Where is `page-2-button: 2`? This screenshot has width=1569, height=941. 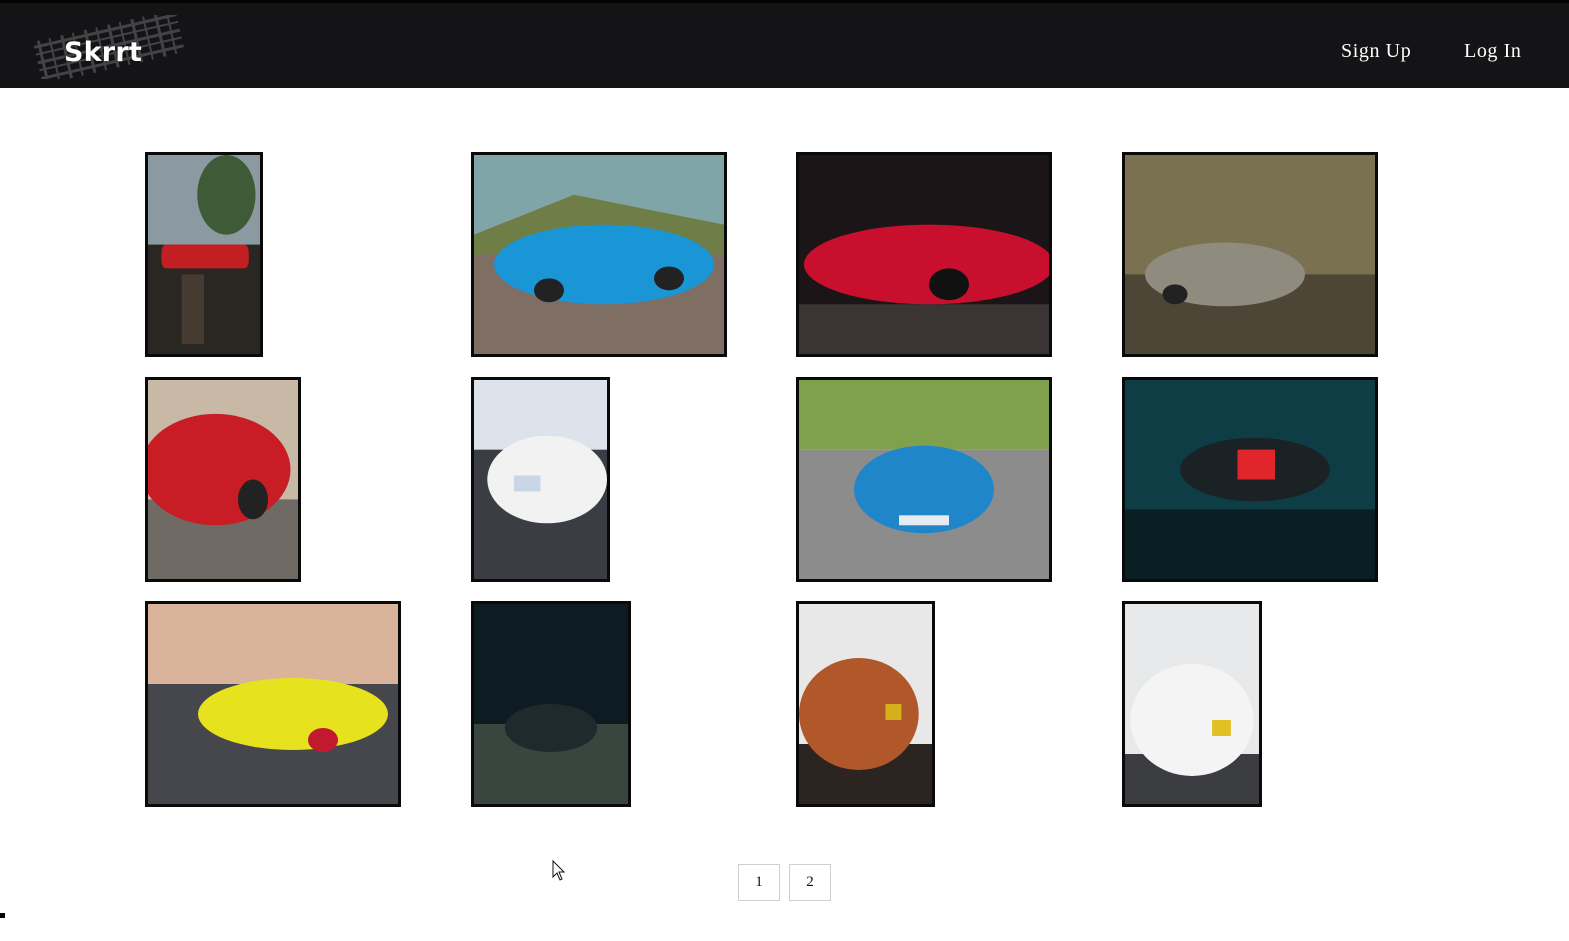 page-2-button: 2 is located at coordinates (810, 882).